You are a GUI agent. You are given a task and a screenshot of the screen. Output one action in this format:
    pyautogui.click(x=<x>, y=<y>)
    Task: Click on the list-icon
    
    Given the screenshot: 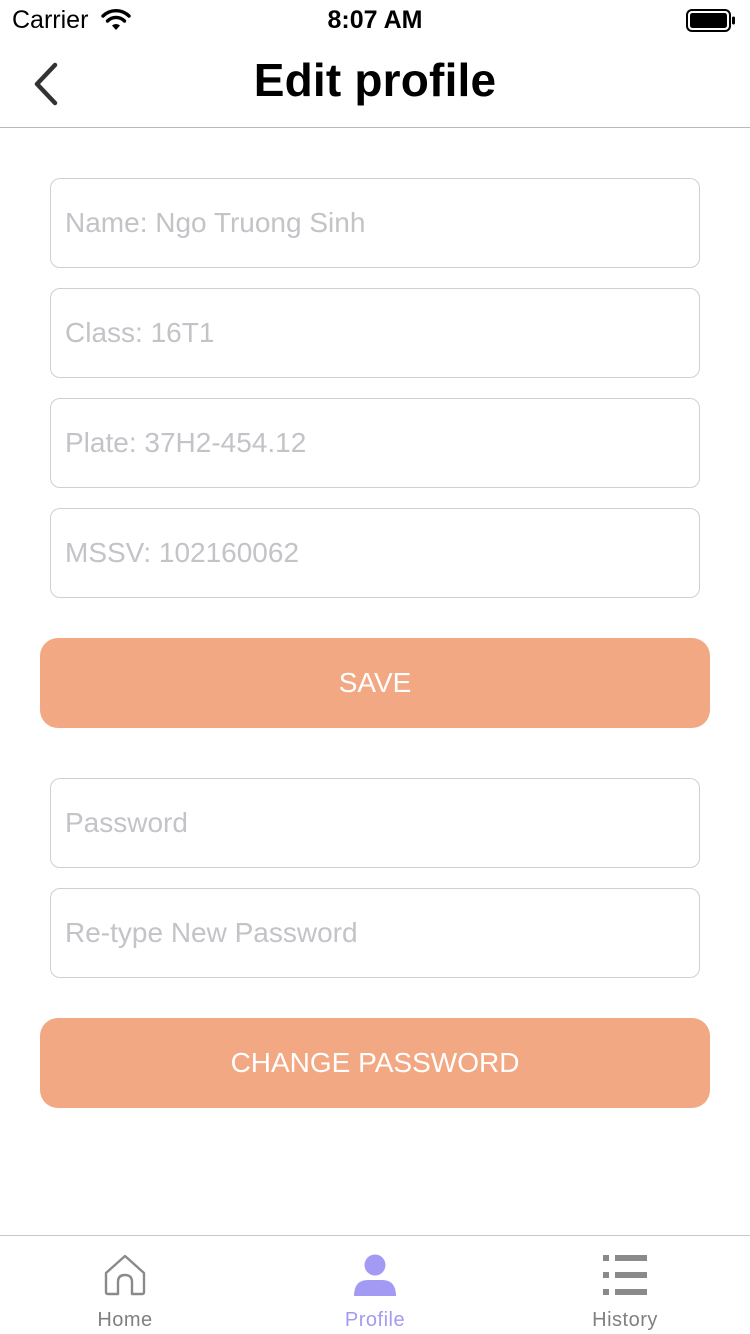 What is the action you would take?
    pyautogui.click(x=625, y=1275)
    